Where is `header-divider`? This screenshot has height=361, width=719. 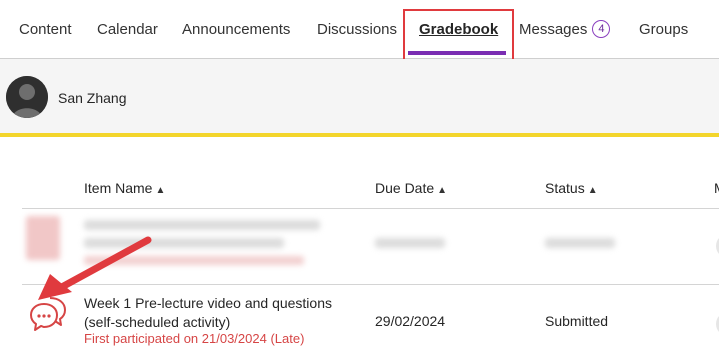
header-divider is located at coordinates (370, 208).